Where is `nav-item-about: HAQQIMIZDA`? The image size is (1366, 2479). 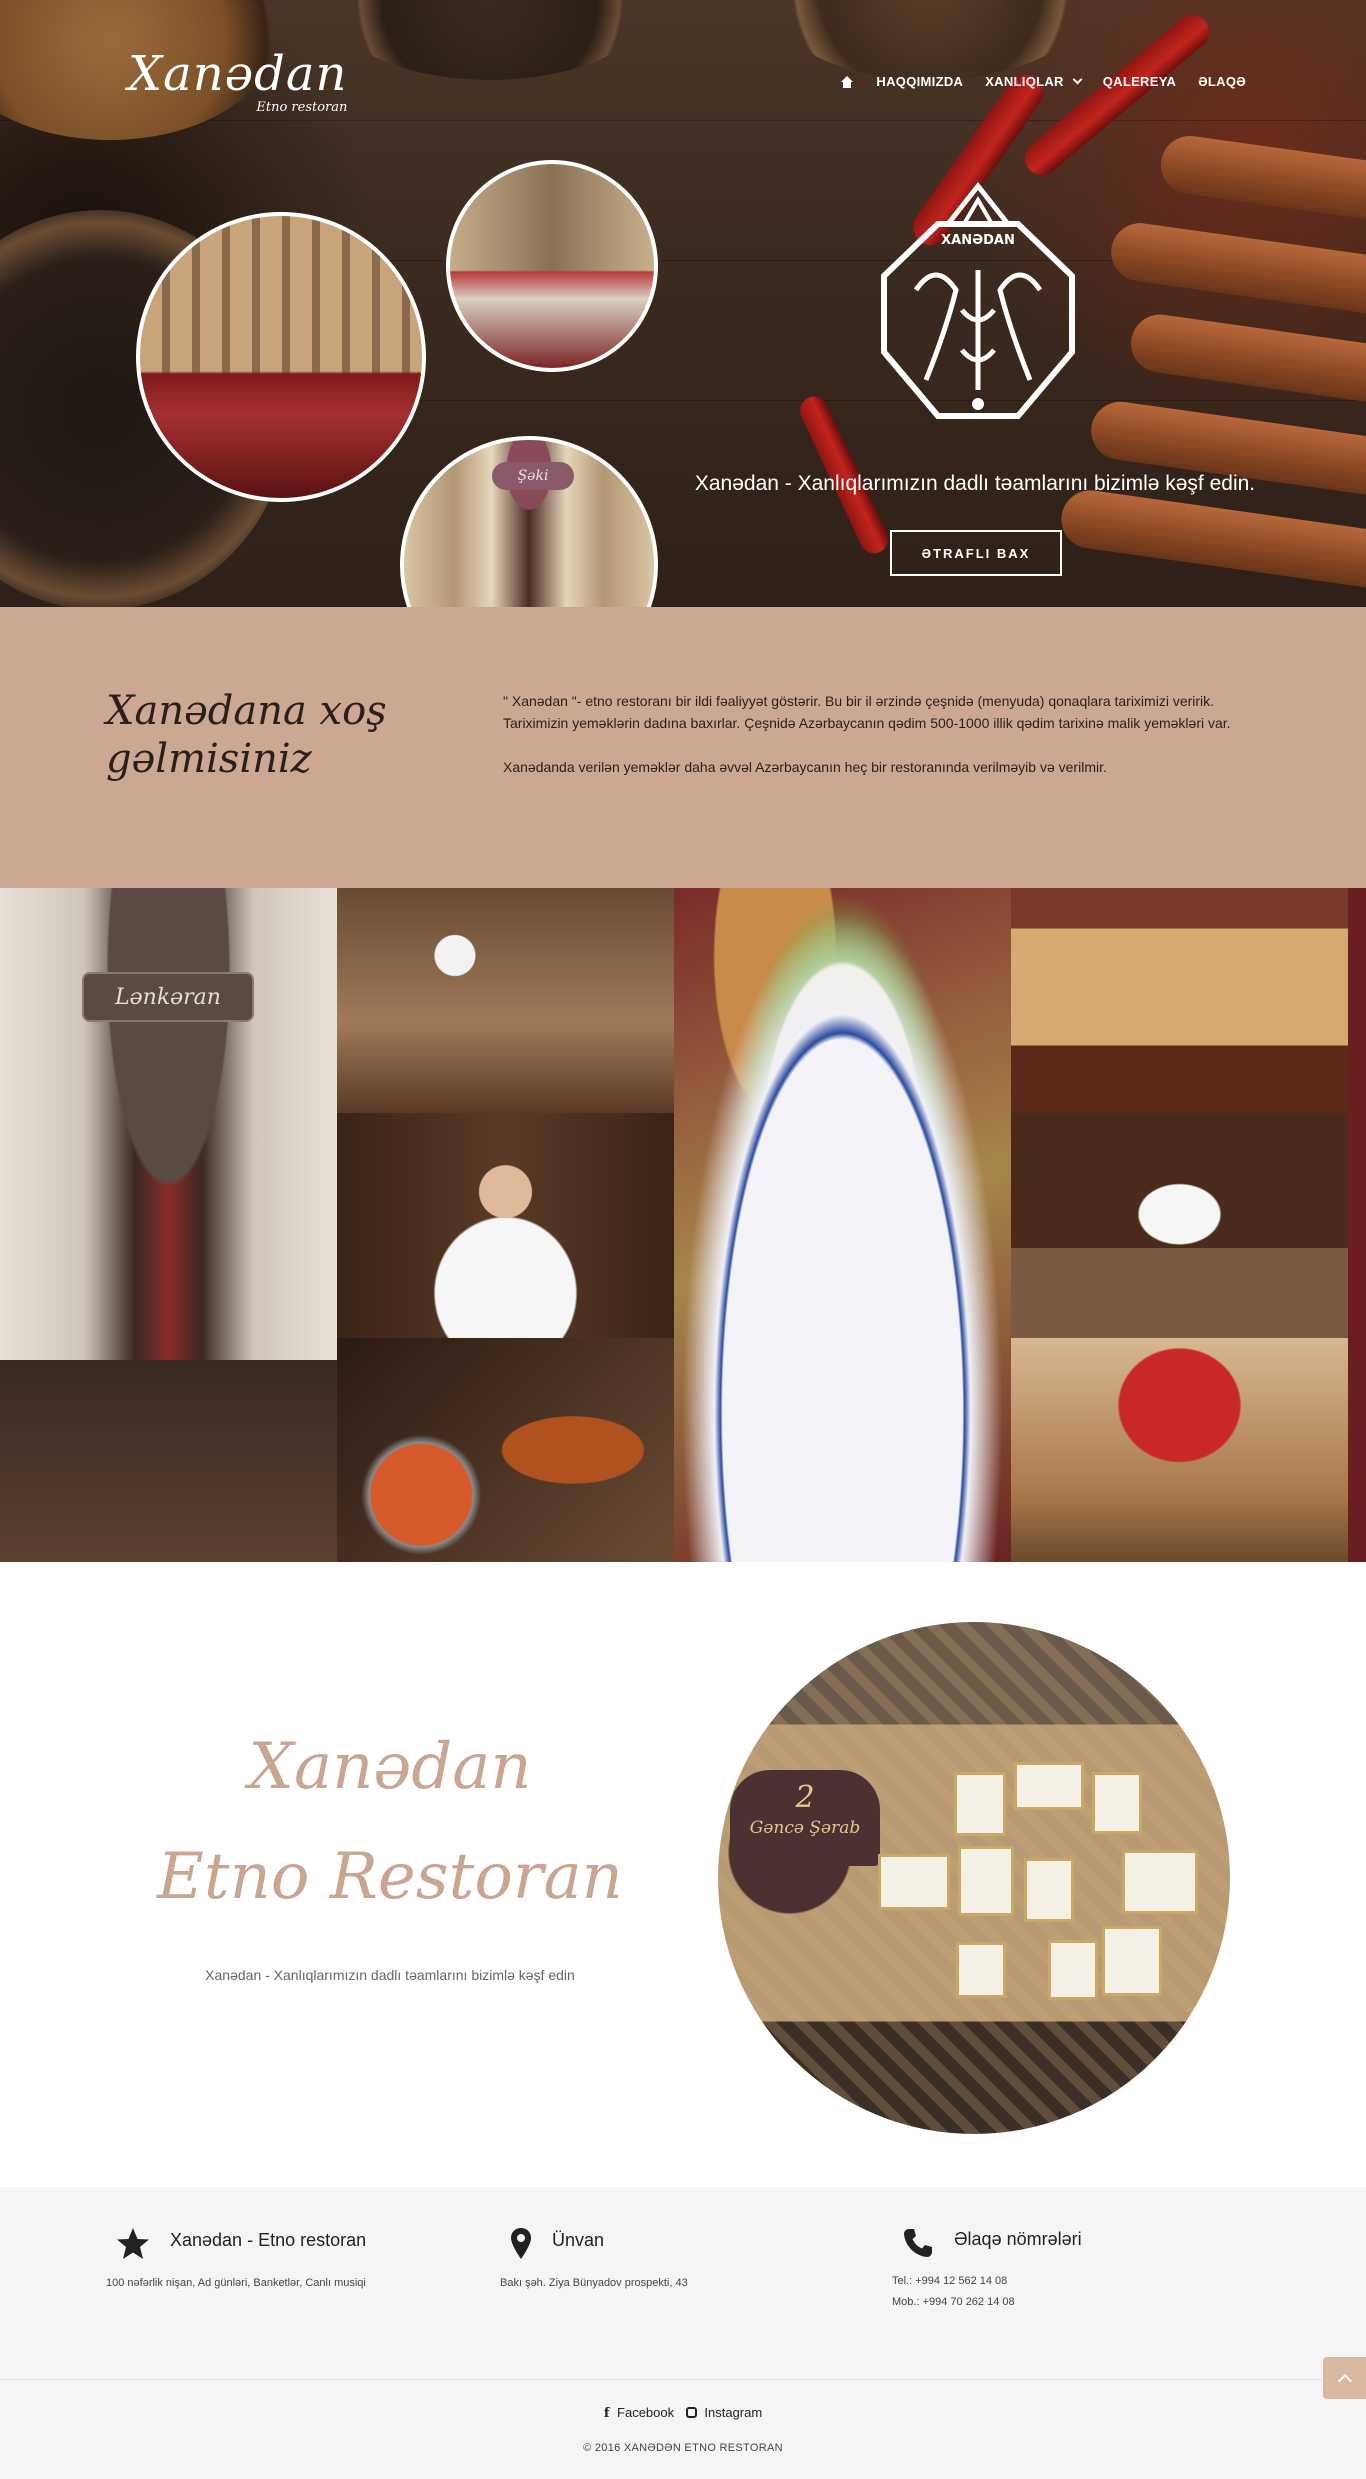 nav-item-about: HAQQIMIZDA is located at coordinates (919, 81).